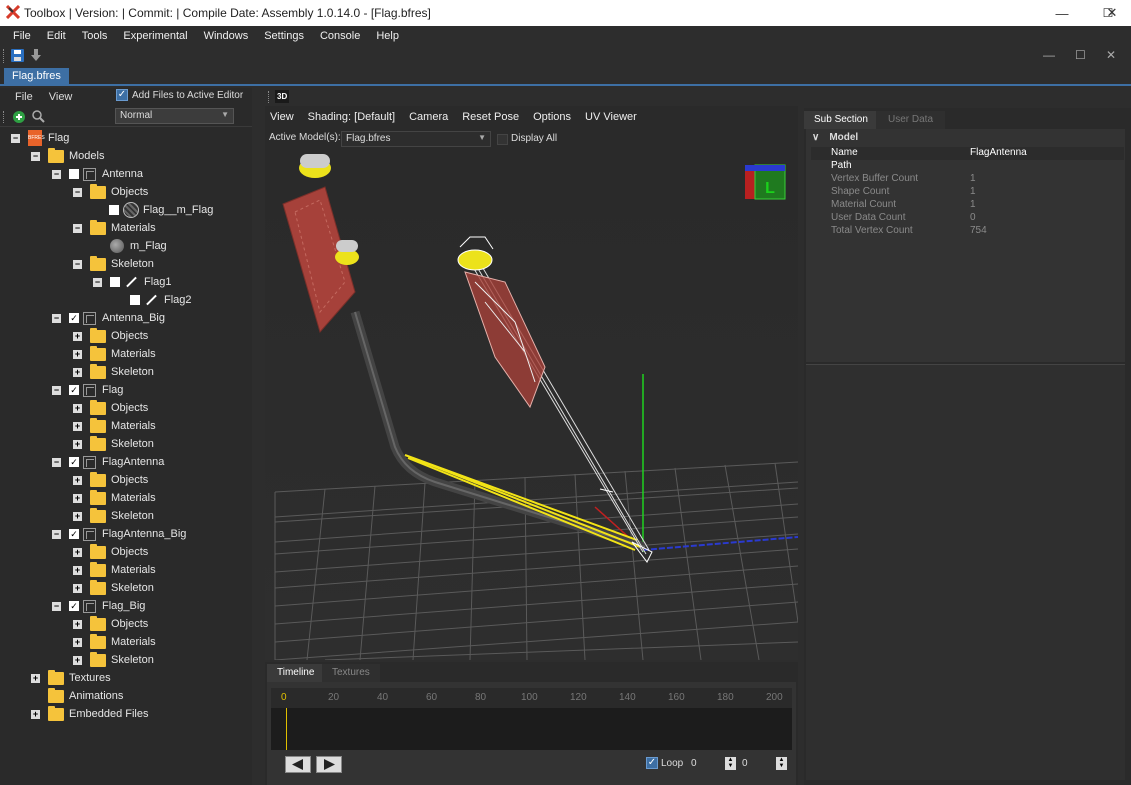 This screenshot has width=1131, height=785. What do you see at coordinates (4, 117) in the screenshot?
I see `tree-toolbar-grip` at bounding box center [4, 117].